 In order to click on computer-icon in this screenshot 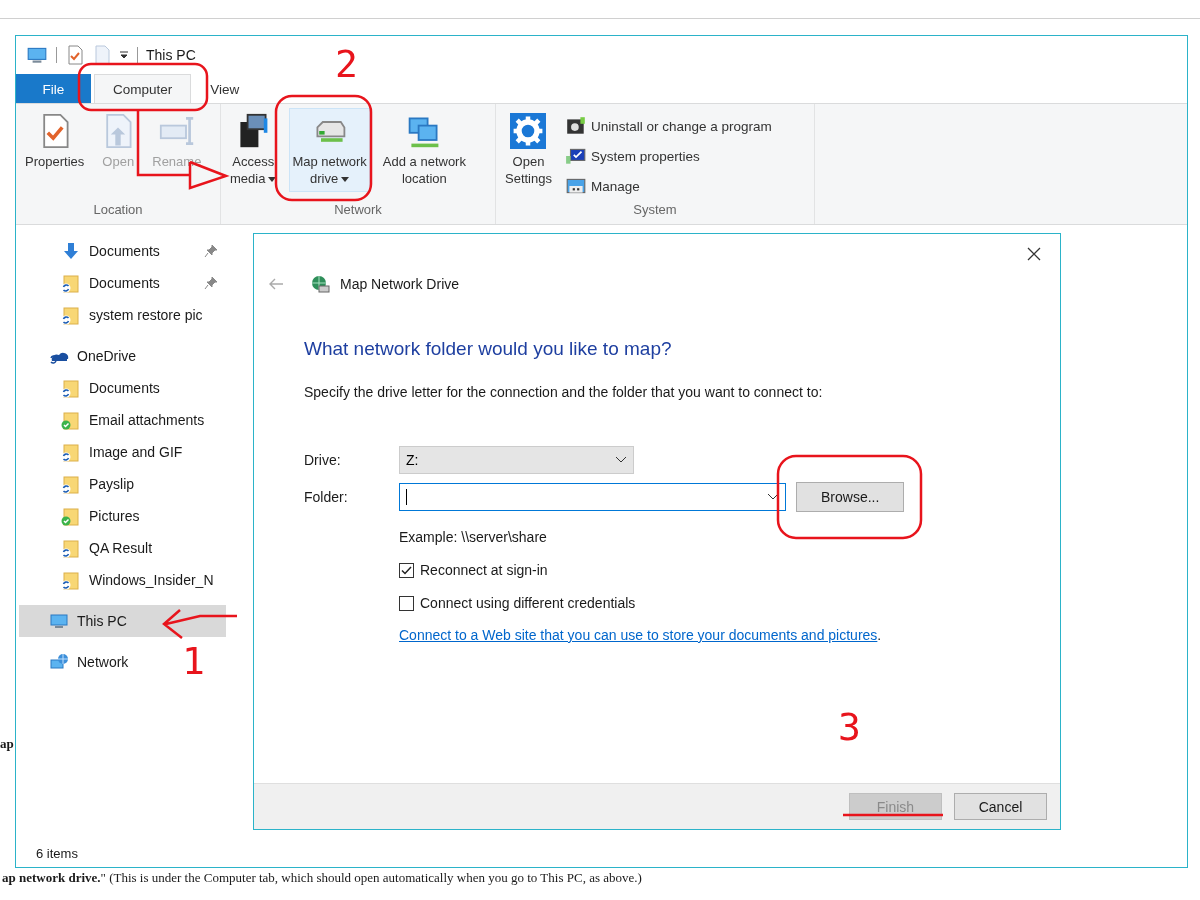, I will do `click(59, 621)`.